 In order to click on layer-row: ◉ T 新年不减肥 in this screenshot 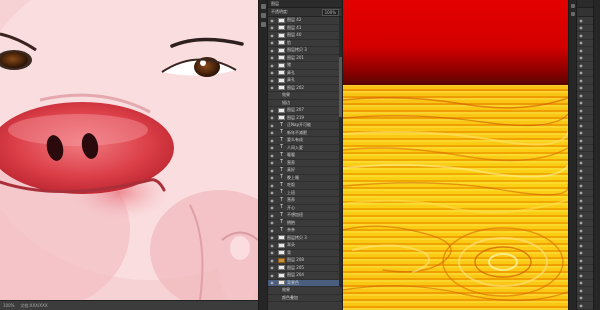, I will do `click(305, 133)`.